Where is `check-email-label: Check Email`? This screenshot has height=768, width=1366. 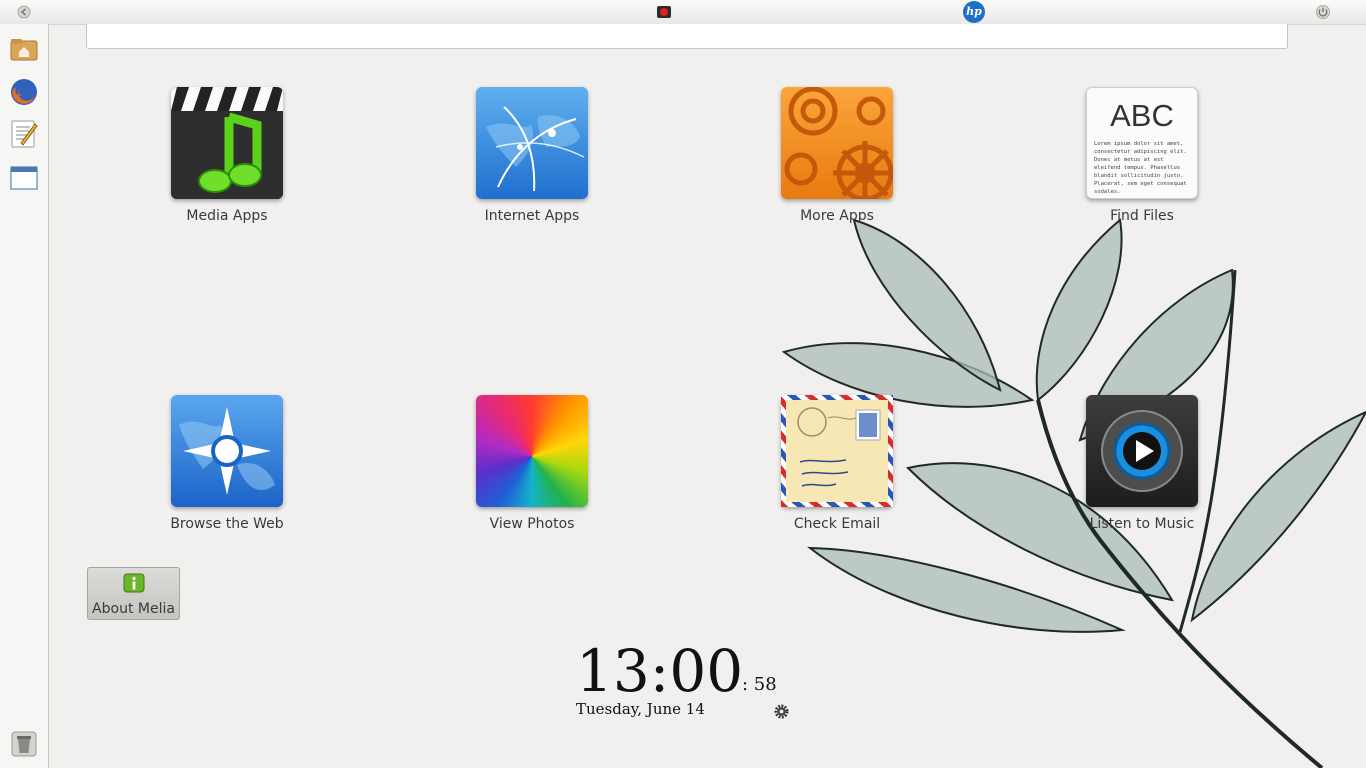
check-email-label: Check Email is located at coordinates (837, 524).